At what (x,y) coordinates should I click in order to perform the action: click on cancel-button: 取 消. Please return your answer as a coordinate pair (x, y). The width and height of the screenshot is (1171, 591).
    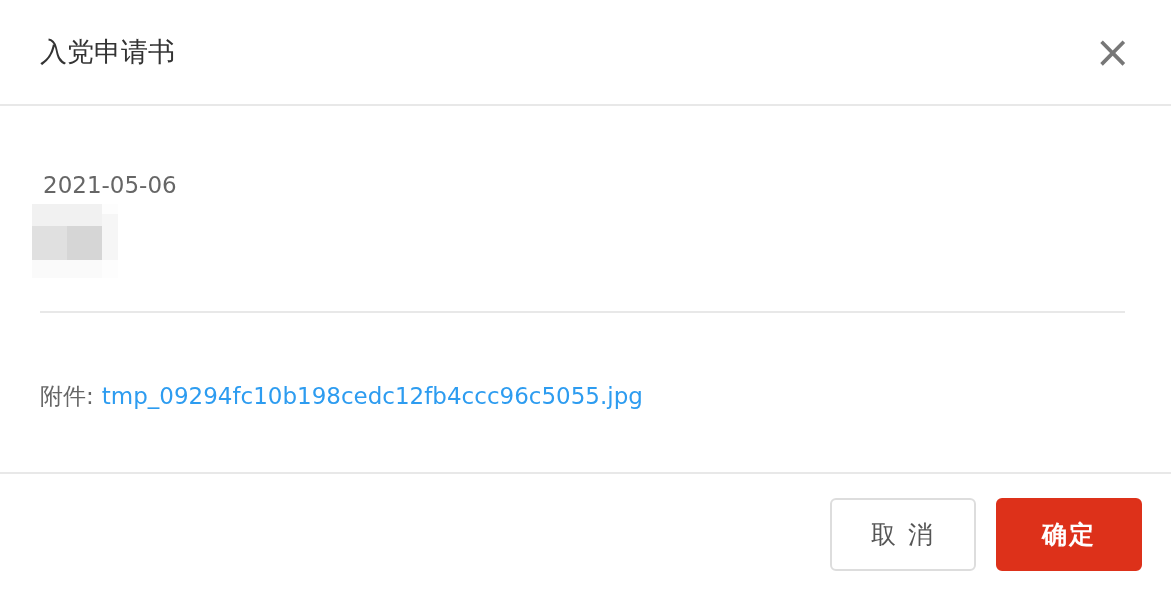
    Looking at the image, I should click on (903, 534).